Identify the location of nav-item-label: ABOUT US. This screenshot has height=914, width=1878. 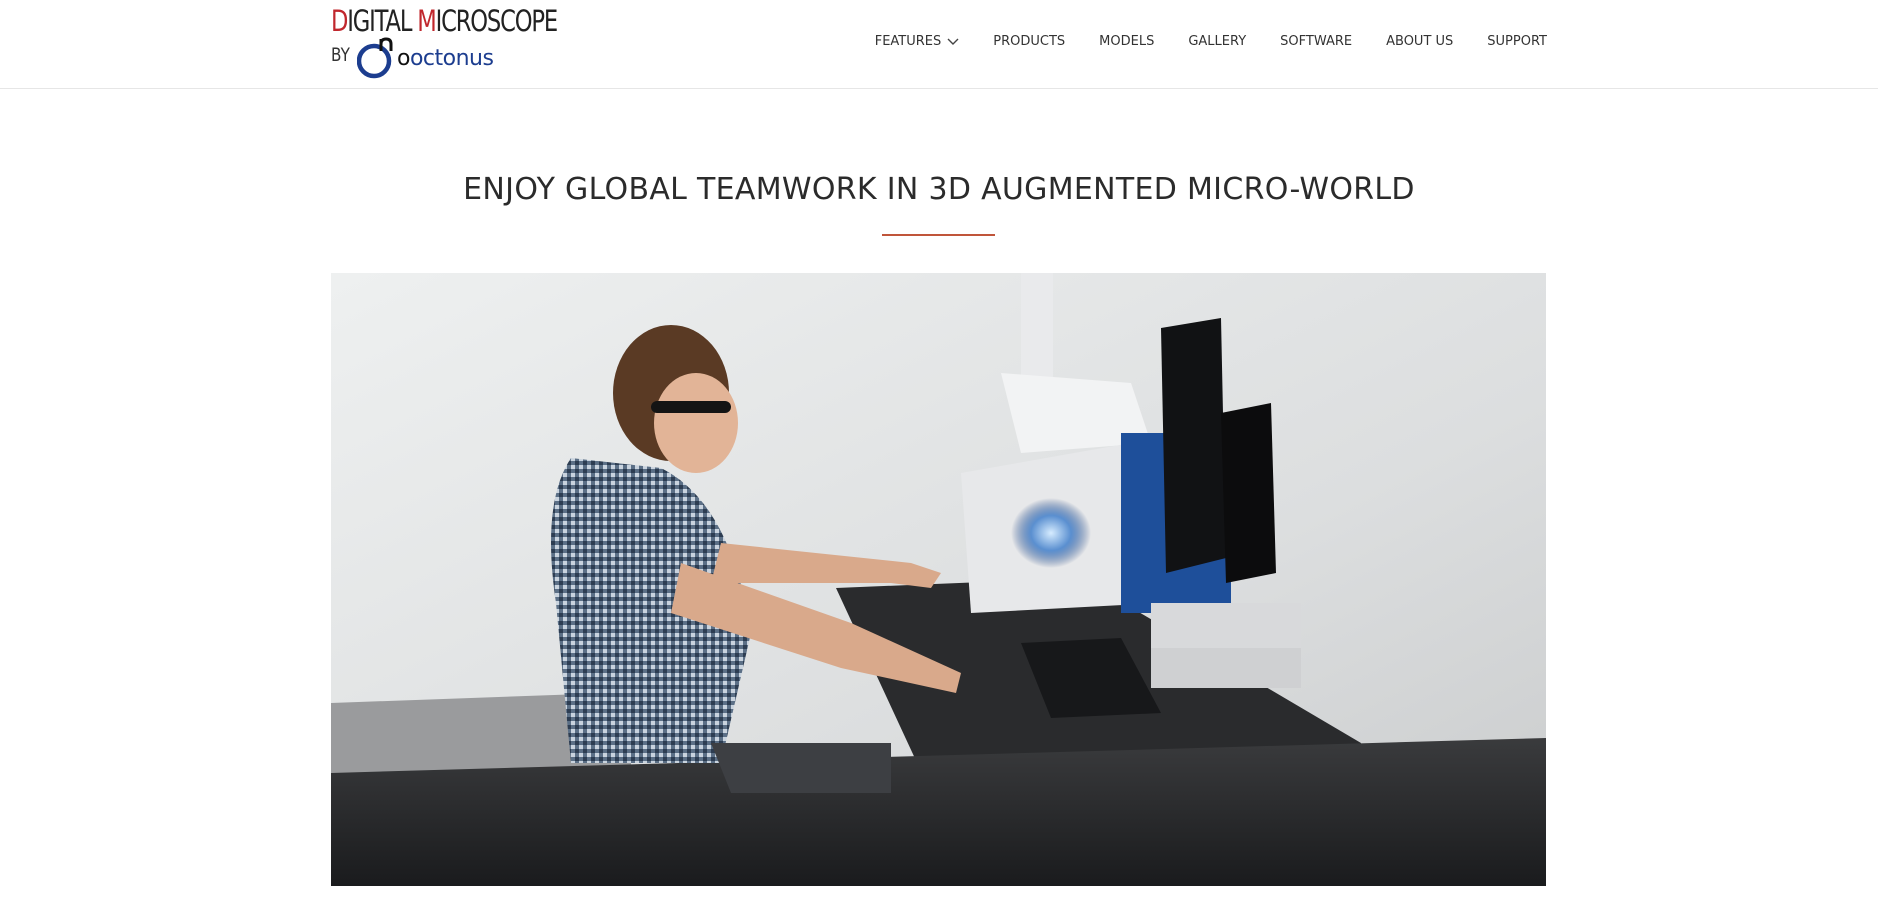
(1420, 41).